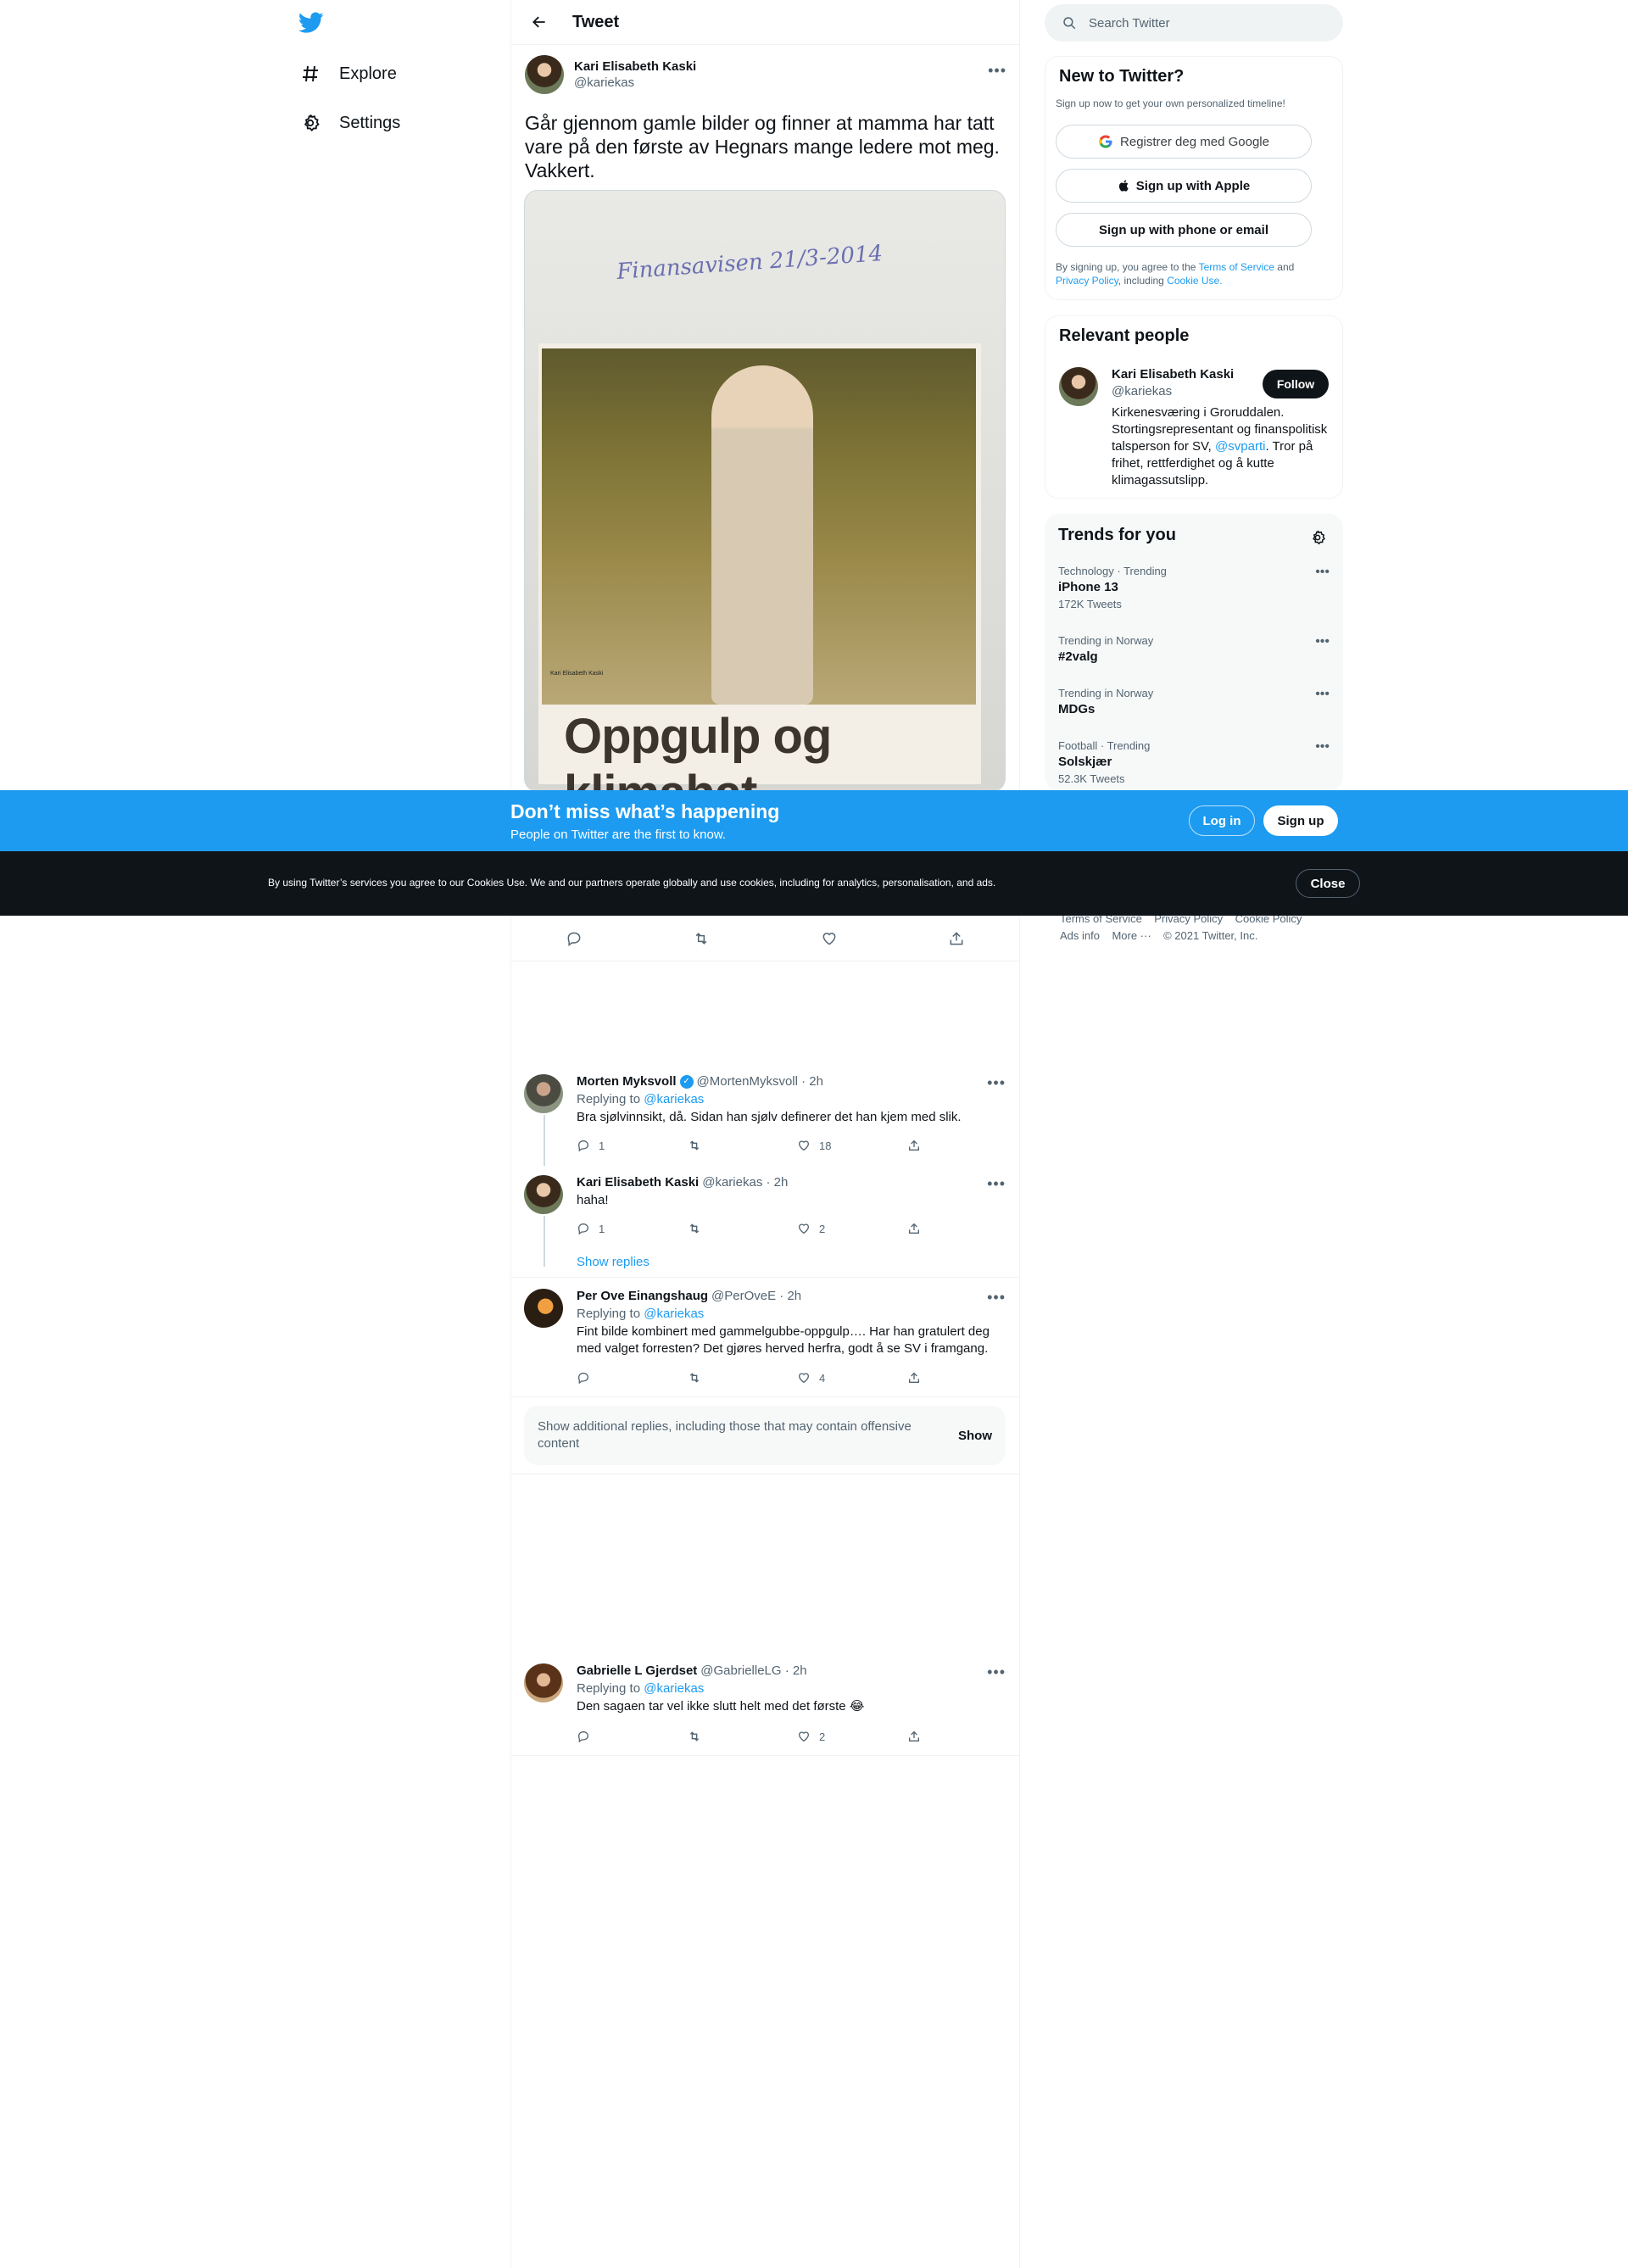 The width and height of the screenshot is (1628, 2268). Describe the element at coordinates (1184, 230) in the screenshot. I see `phone-email-signup-button: Sign up with phone or email` at that location.